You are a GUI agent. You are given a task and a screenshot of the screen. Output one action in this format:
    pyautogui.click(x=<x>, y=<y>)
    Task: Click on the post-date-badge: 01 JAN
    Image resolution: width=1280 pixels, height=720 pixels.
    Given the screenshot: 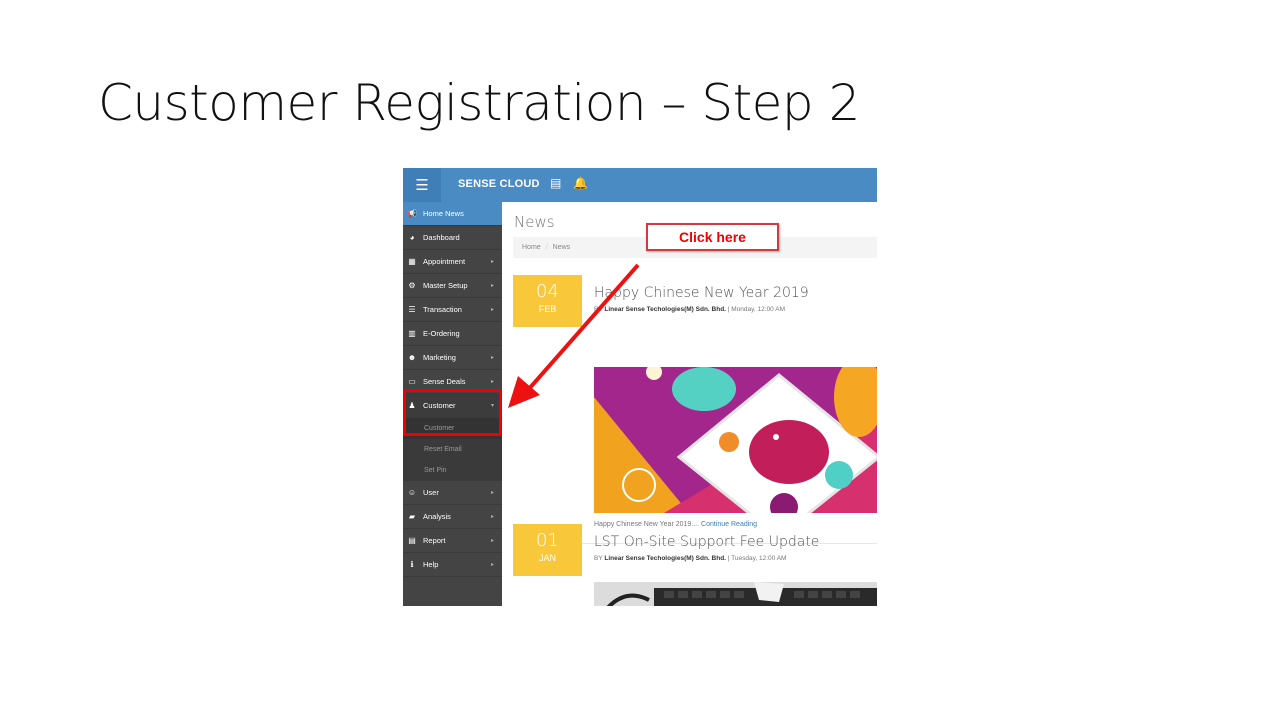 What is the action you would take?
    pyautogui.click(x=547, y=550)
    